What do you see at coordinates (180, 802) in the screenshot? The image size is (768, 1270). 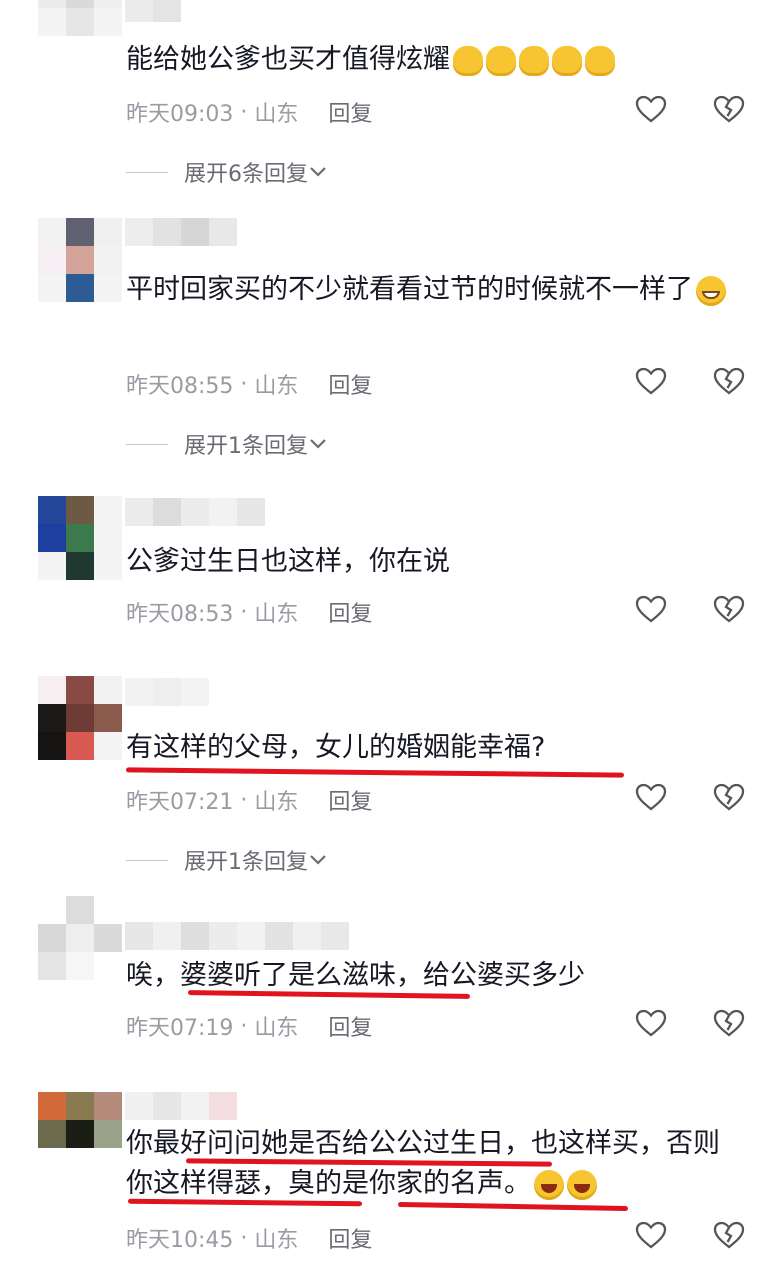 I see `comment-time: 昨天07:21` at bounding box center [180, 802].